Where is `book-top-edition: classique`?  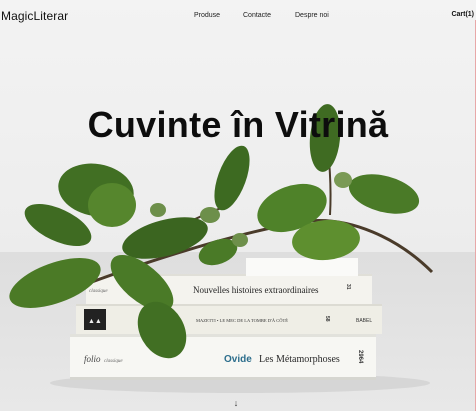
book-top-edition: classique is located at coordinates (98, 291).